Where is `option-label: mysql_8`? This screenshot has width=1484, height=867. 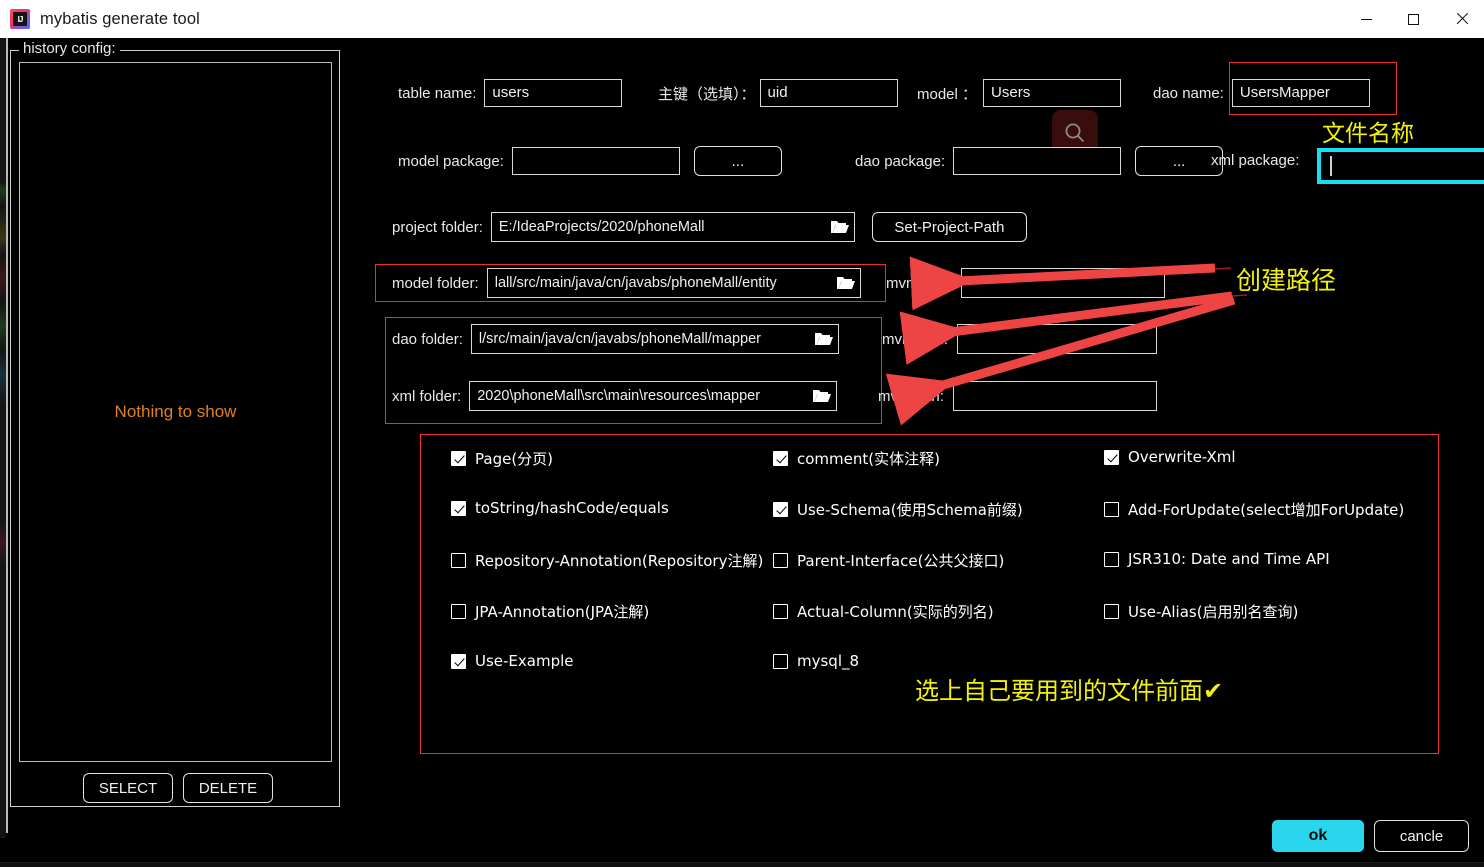 option-label: mysql_8 is located at coordinates (828, 661).